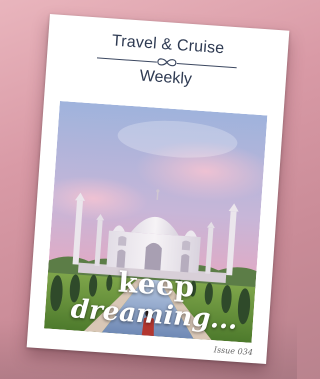 The height and width of the screenshot is (379, 320). What do you see at coordinates (233, 351) in the screenshot?
I see `issue-number: Issue 034` at bounding box center [233, 351].